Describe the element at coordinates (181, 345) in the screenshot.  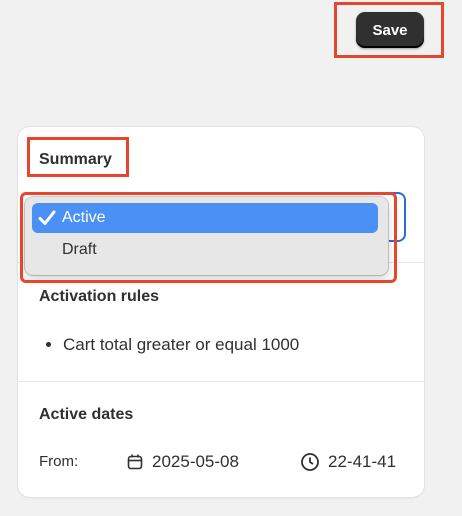
I see `rule-item: Cart total greater or equal 1000` at that location.